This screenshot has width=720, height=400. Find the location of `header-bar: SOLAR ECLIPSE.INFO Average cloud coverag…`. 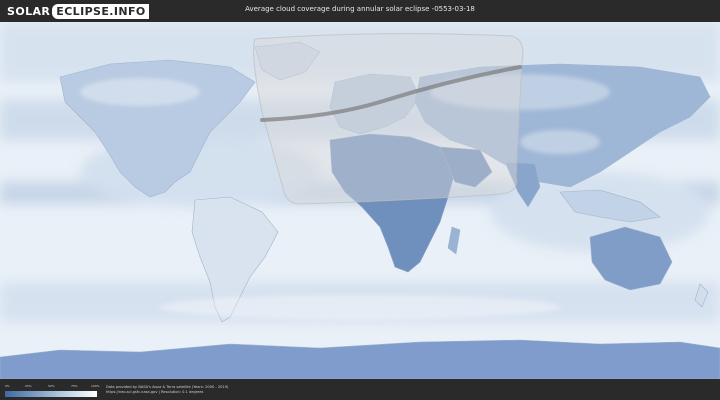

header-bar: SOLAR ECLIPSE.INFO Average cloud coverag… is located at coordinates (360, 11).